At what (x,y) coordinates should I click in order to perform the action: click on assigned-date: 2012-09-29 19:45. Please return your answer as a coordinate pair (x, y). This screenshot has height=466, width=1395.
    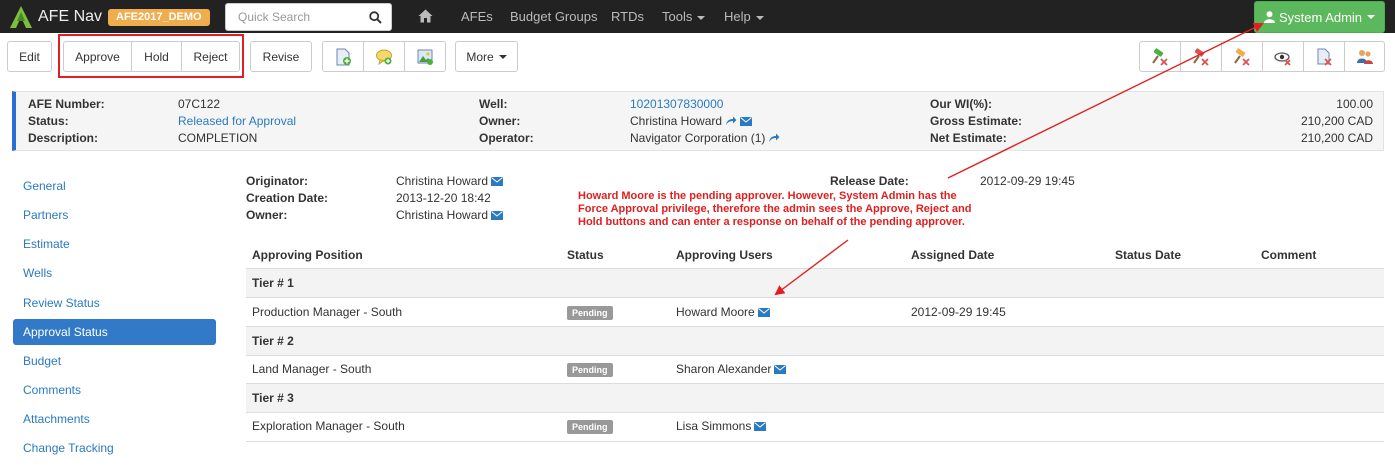
    Looking at the image, I should click on (958, 312).